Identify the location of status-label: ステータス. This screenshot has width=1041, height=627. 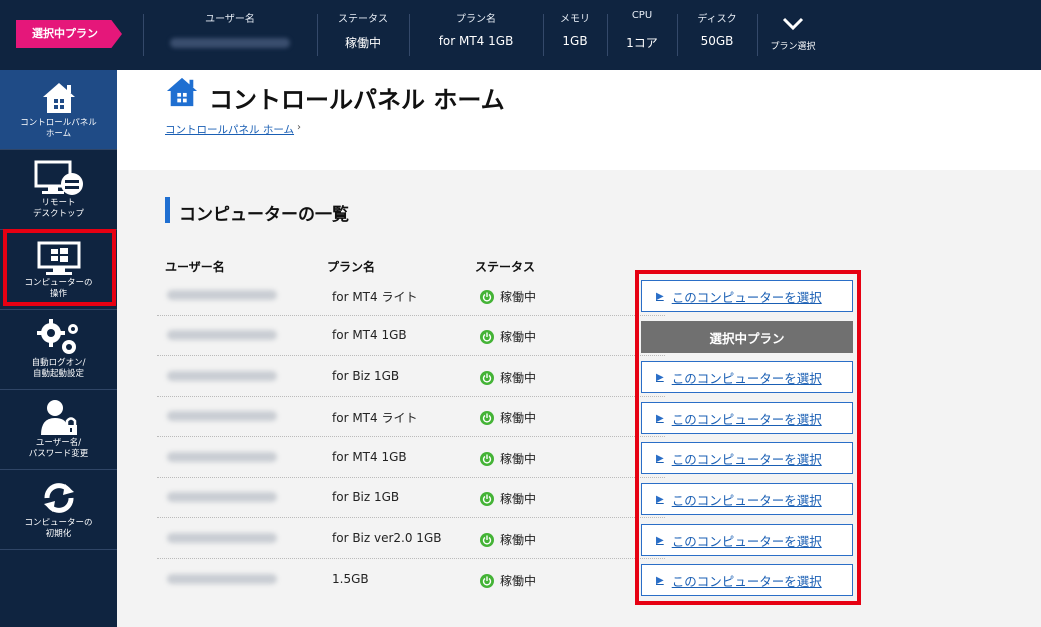
(363, 19).